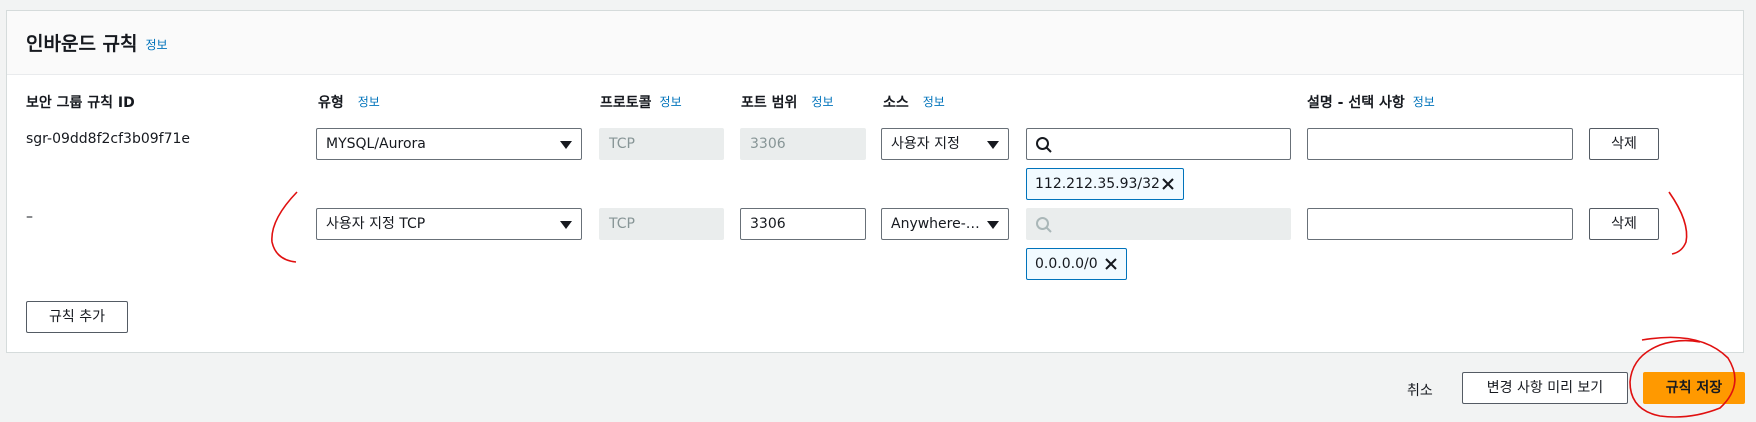 The height and width of the screenshot is (422, 1756). Describe the element at coordinates (82, 44) in the screenshot. I see `panel-title-text: 인바운드 규칙` at that location.